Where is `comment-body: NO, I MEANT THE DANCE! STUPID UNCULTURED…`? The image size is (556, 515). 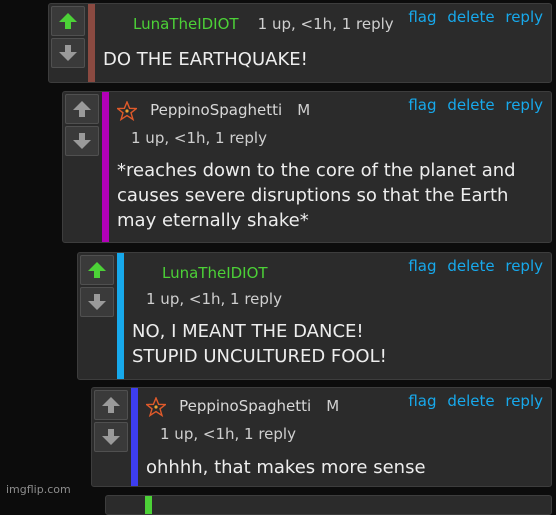 comment-body: NO, I MEANT THE DANCE! STUPID UNCULTURED… is located at coordinates (259, 344).